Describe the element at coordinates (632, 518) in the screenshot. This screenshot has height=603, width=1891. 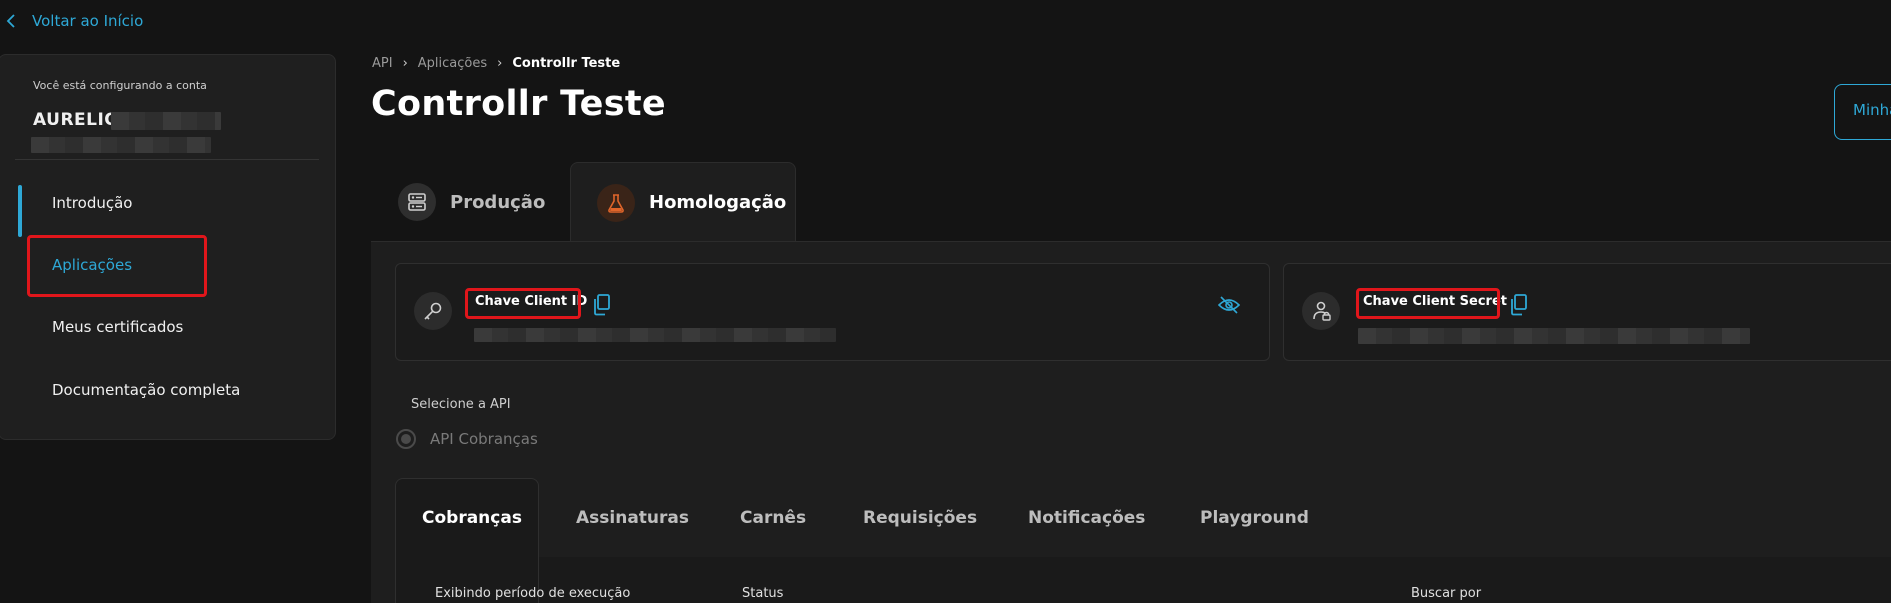
I see `tab-assinaturas: Assinaturas` at that location.